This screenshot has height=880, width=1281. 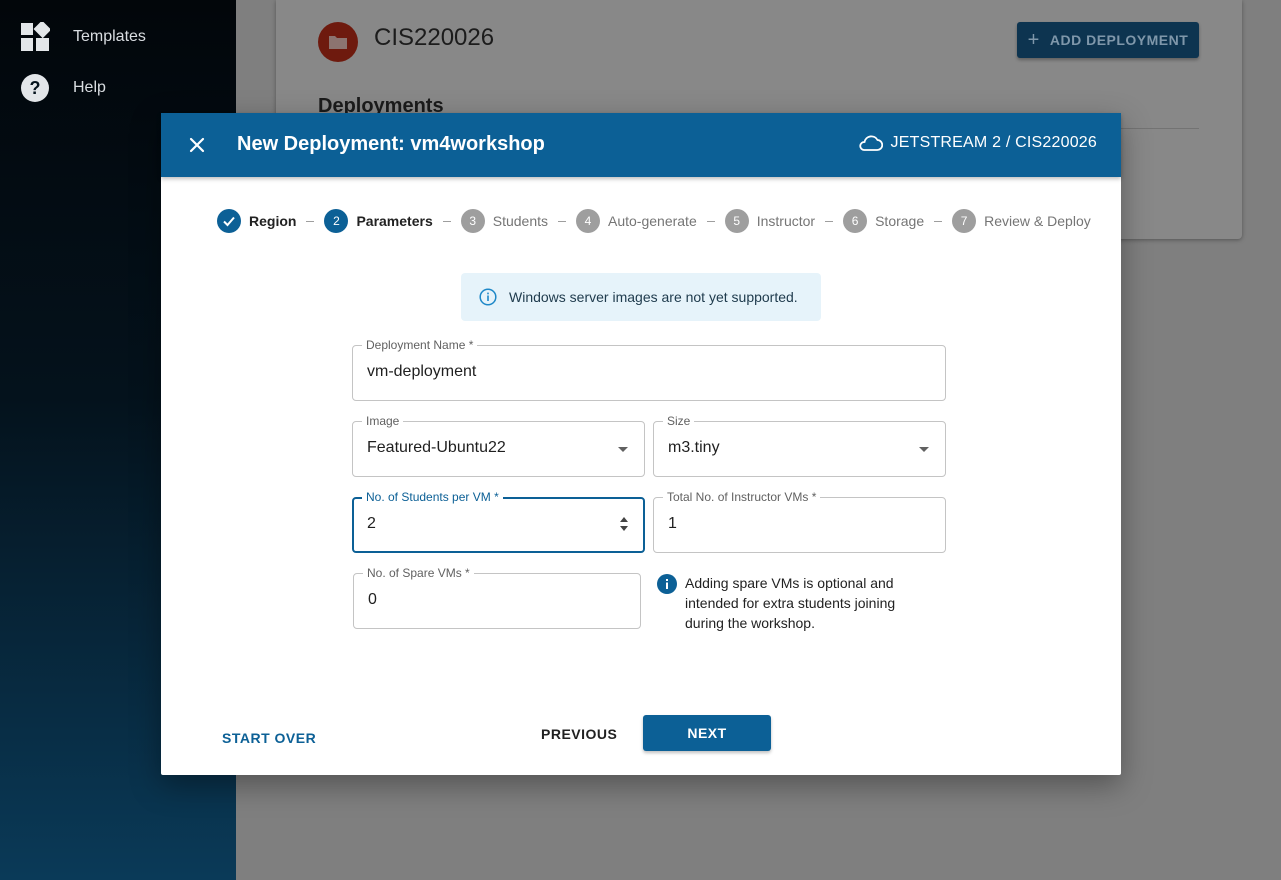 What do you see at coordinates (498, 445) in the screenshot?
I see `image-select: Image Featured-Ubuntu22` at bounding box center [498, 445].